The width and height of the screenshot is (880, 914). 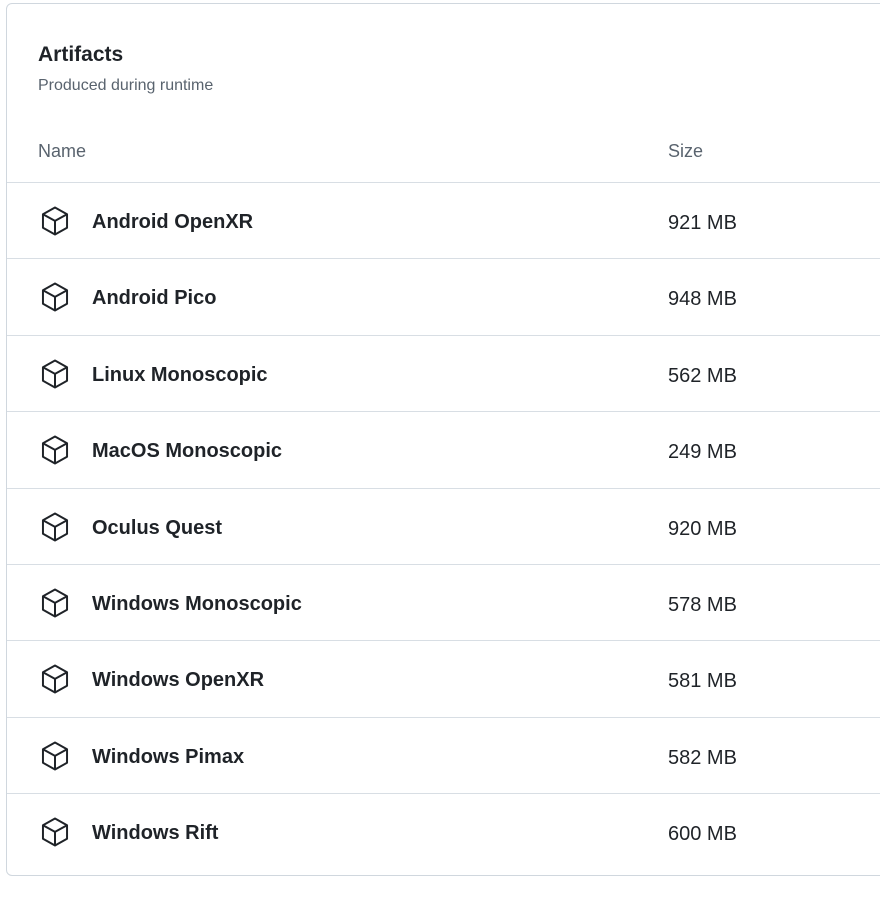 I want to click on artifact-size: 600 MB, so click(x=702, y=834).